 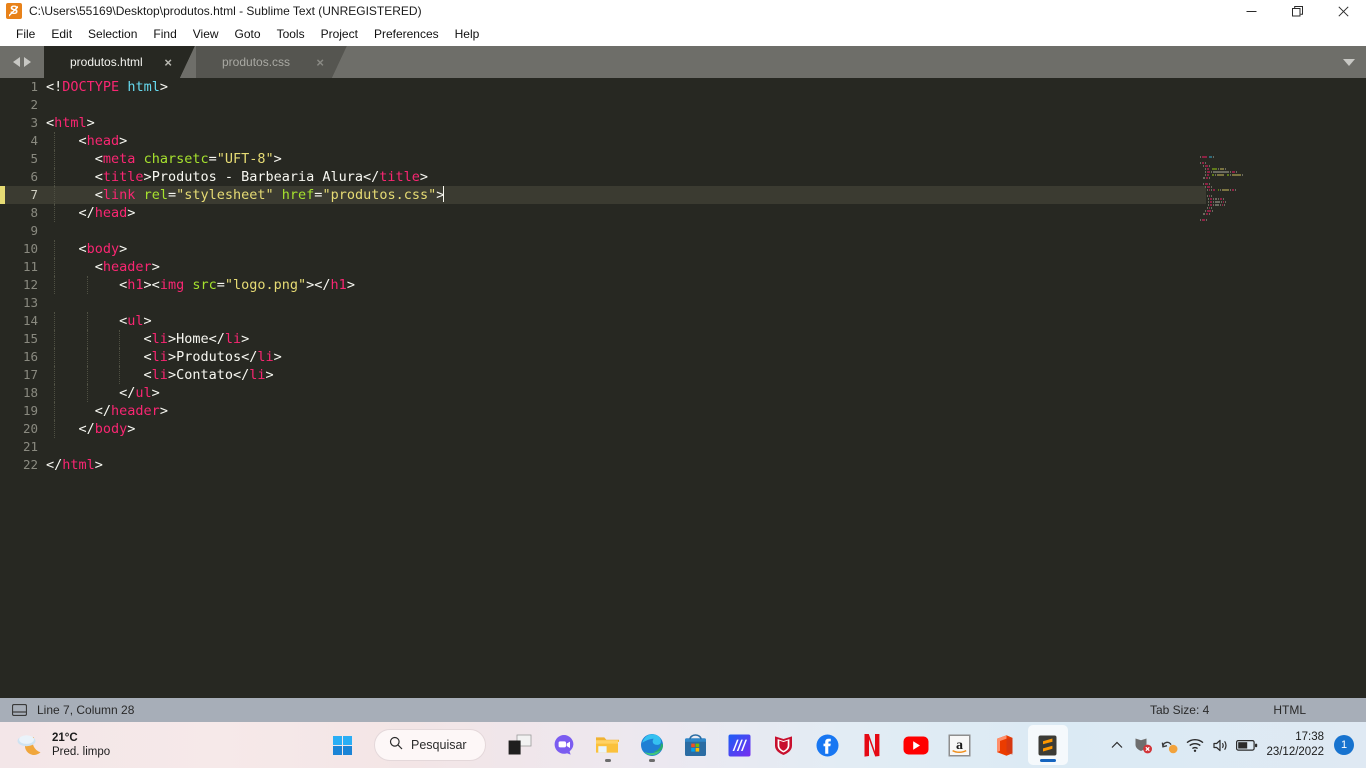 I want to click on onedrive-sync-icon, so click(x=1169, y=745).